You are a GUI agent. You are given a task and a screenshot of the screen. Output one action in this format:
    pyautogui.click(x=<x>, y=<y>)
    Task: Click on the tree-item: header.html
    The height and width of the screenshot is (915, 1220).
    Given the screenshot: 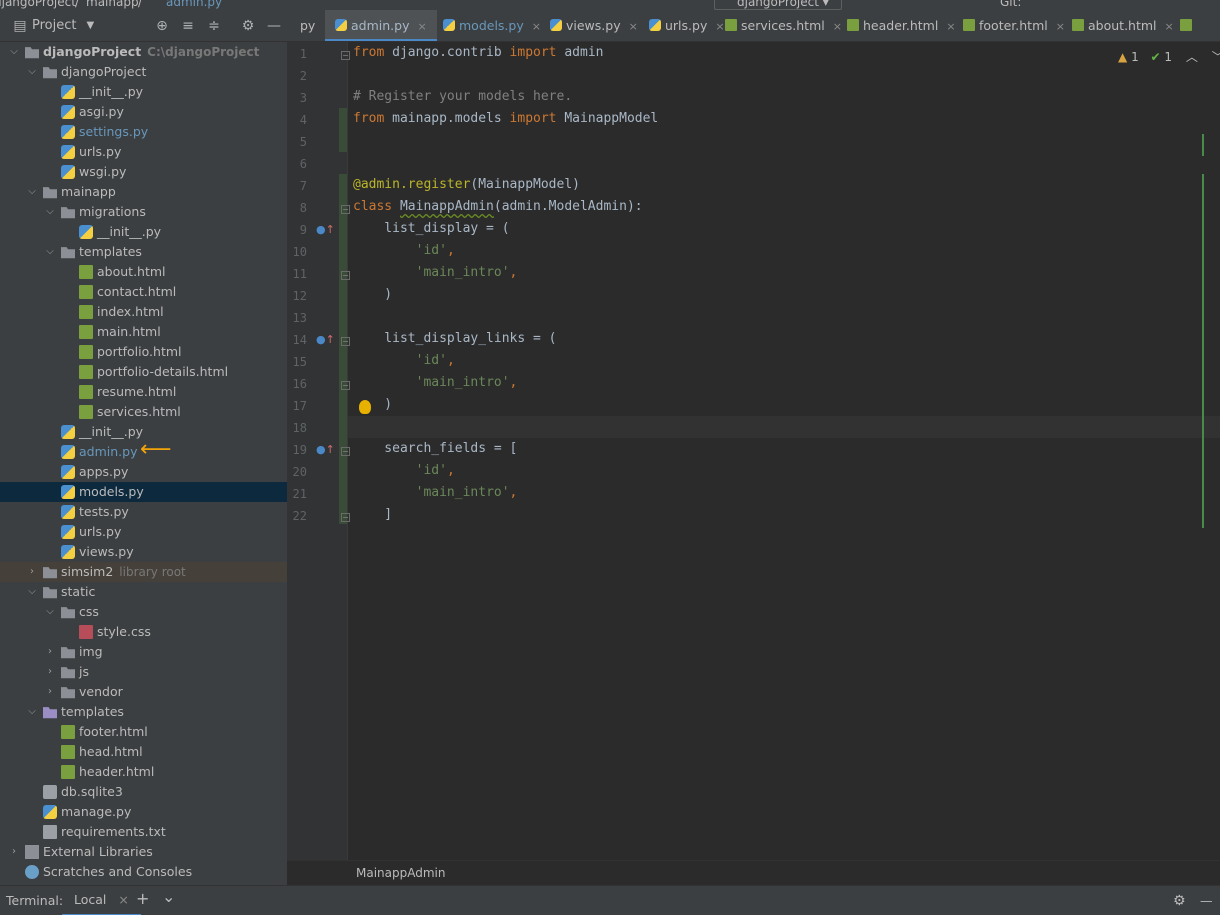 What is the action you would take?
    pyautogui.click(x=143, y=772)
    